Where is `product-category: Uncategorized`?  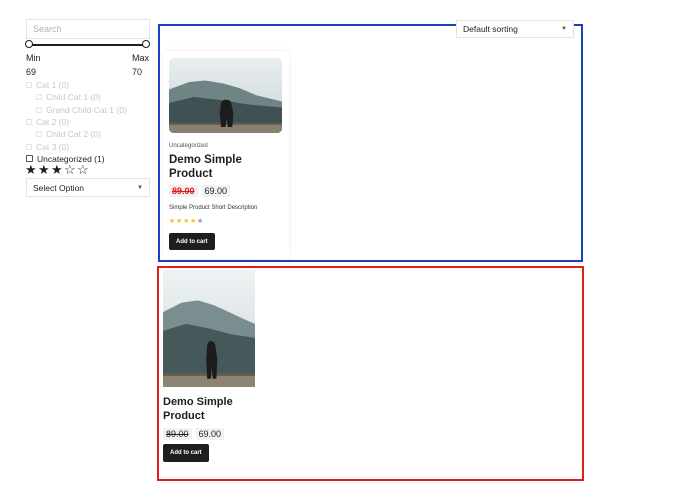 product-category: Uncategorized is located at coordinates (188, 146).